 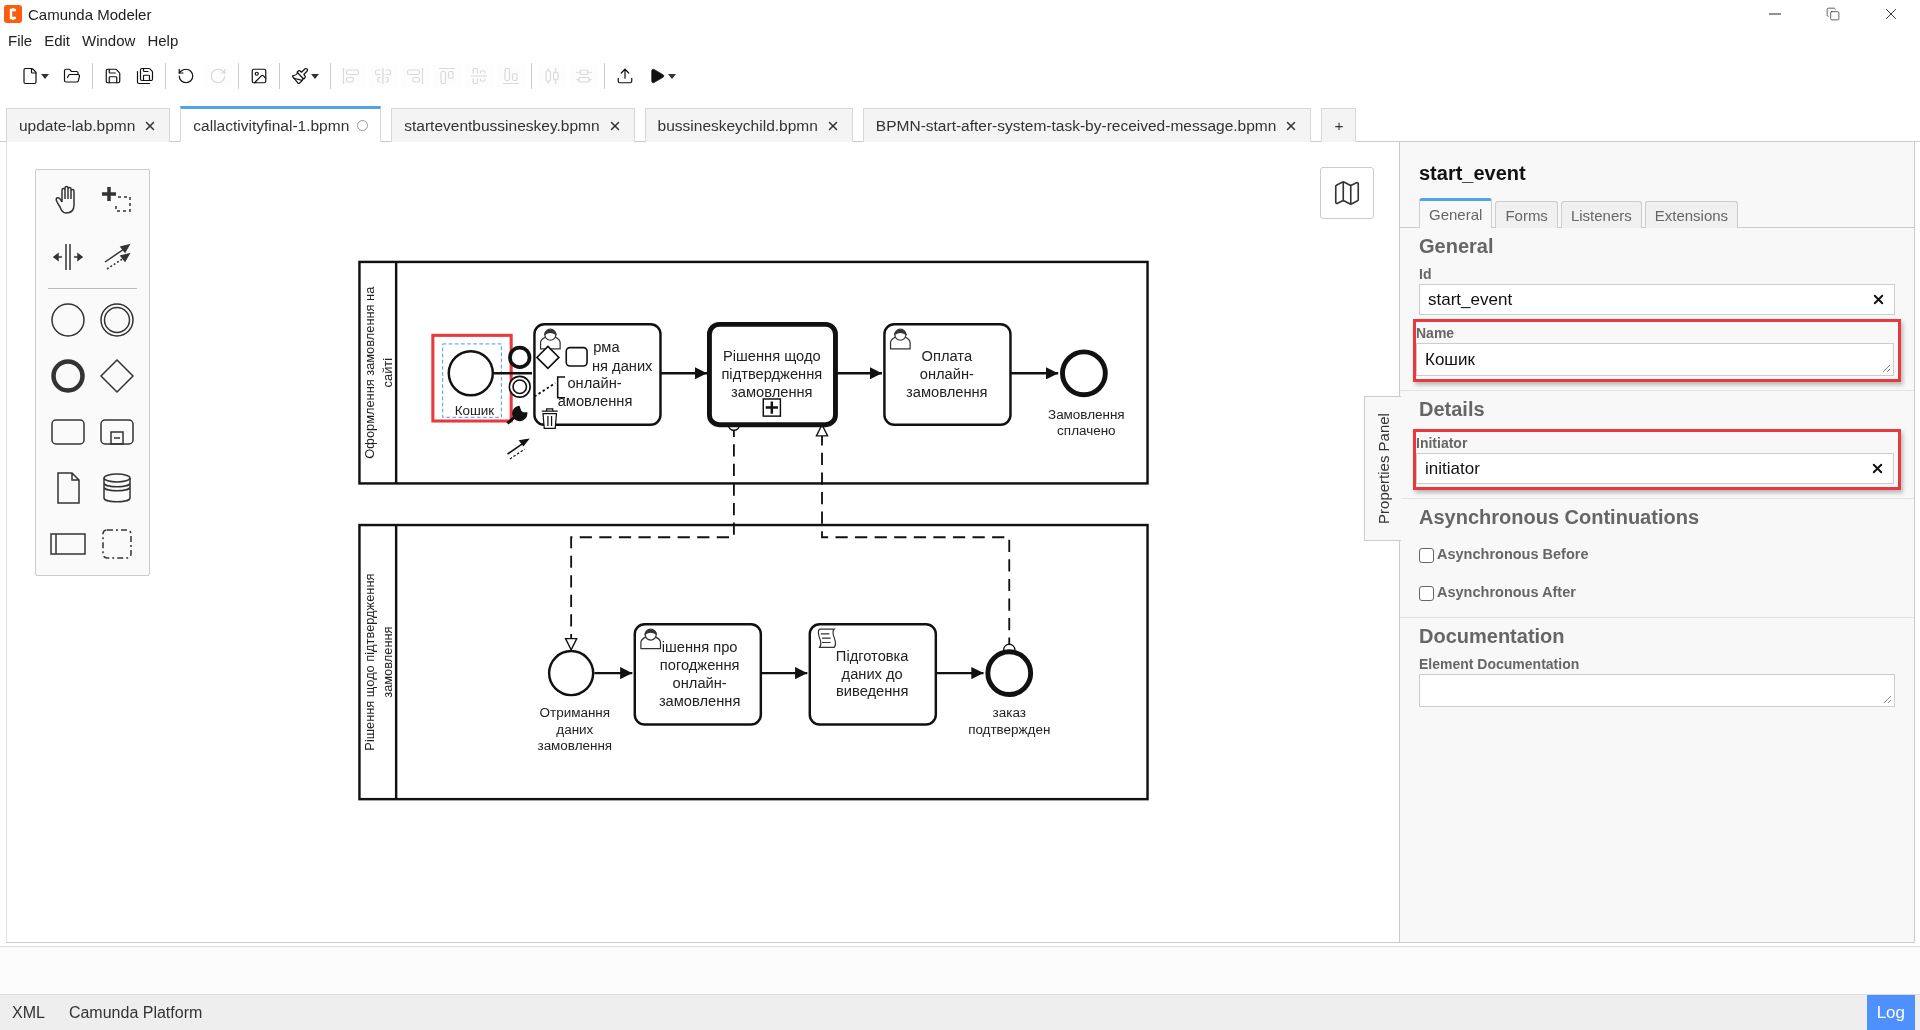 I want to click on align-bottom-icon, so click(x=511, y=76).